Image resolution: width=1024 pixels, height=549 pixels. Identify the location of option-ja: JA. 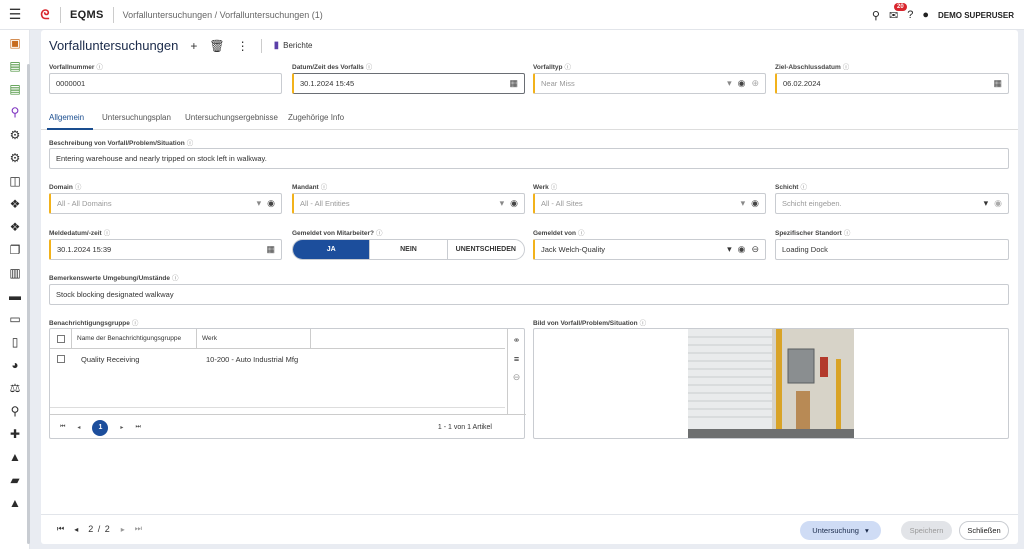
(331, 249).